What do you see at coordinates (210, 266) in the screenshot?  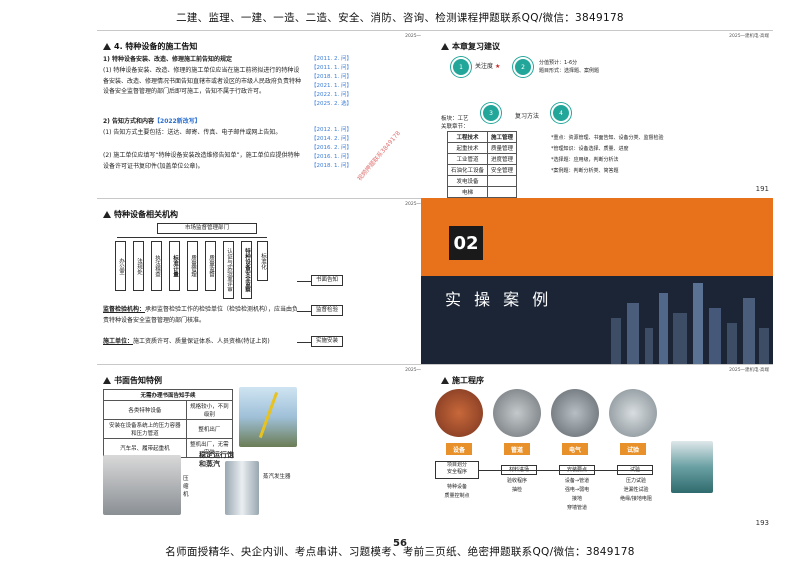 I see `org-box: 质量监督` at bounding box center [210, 266].